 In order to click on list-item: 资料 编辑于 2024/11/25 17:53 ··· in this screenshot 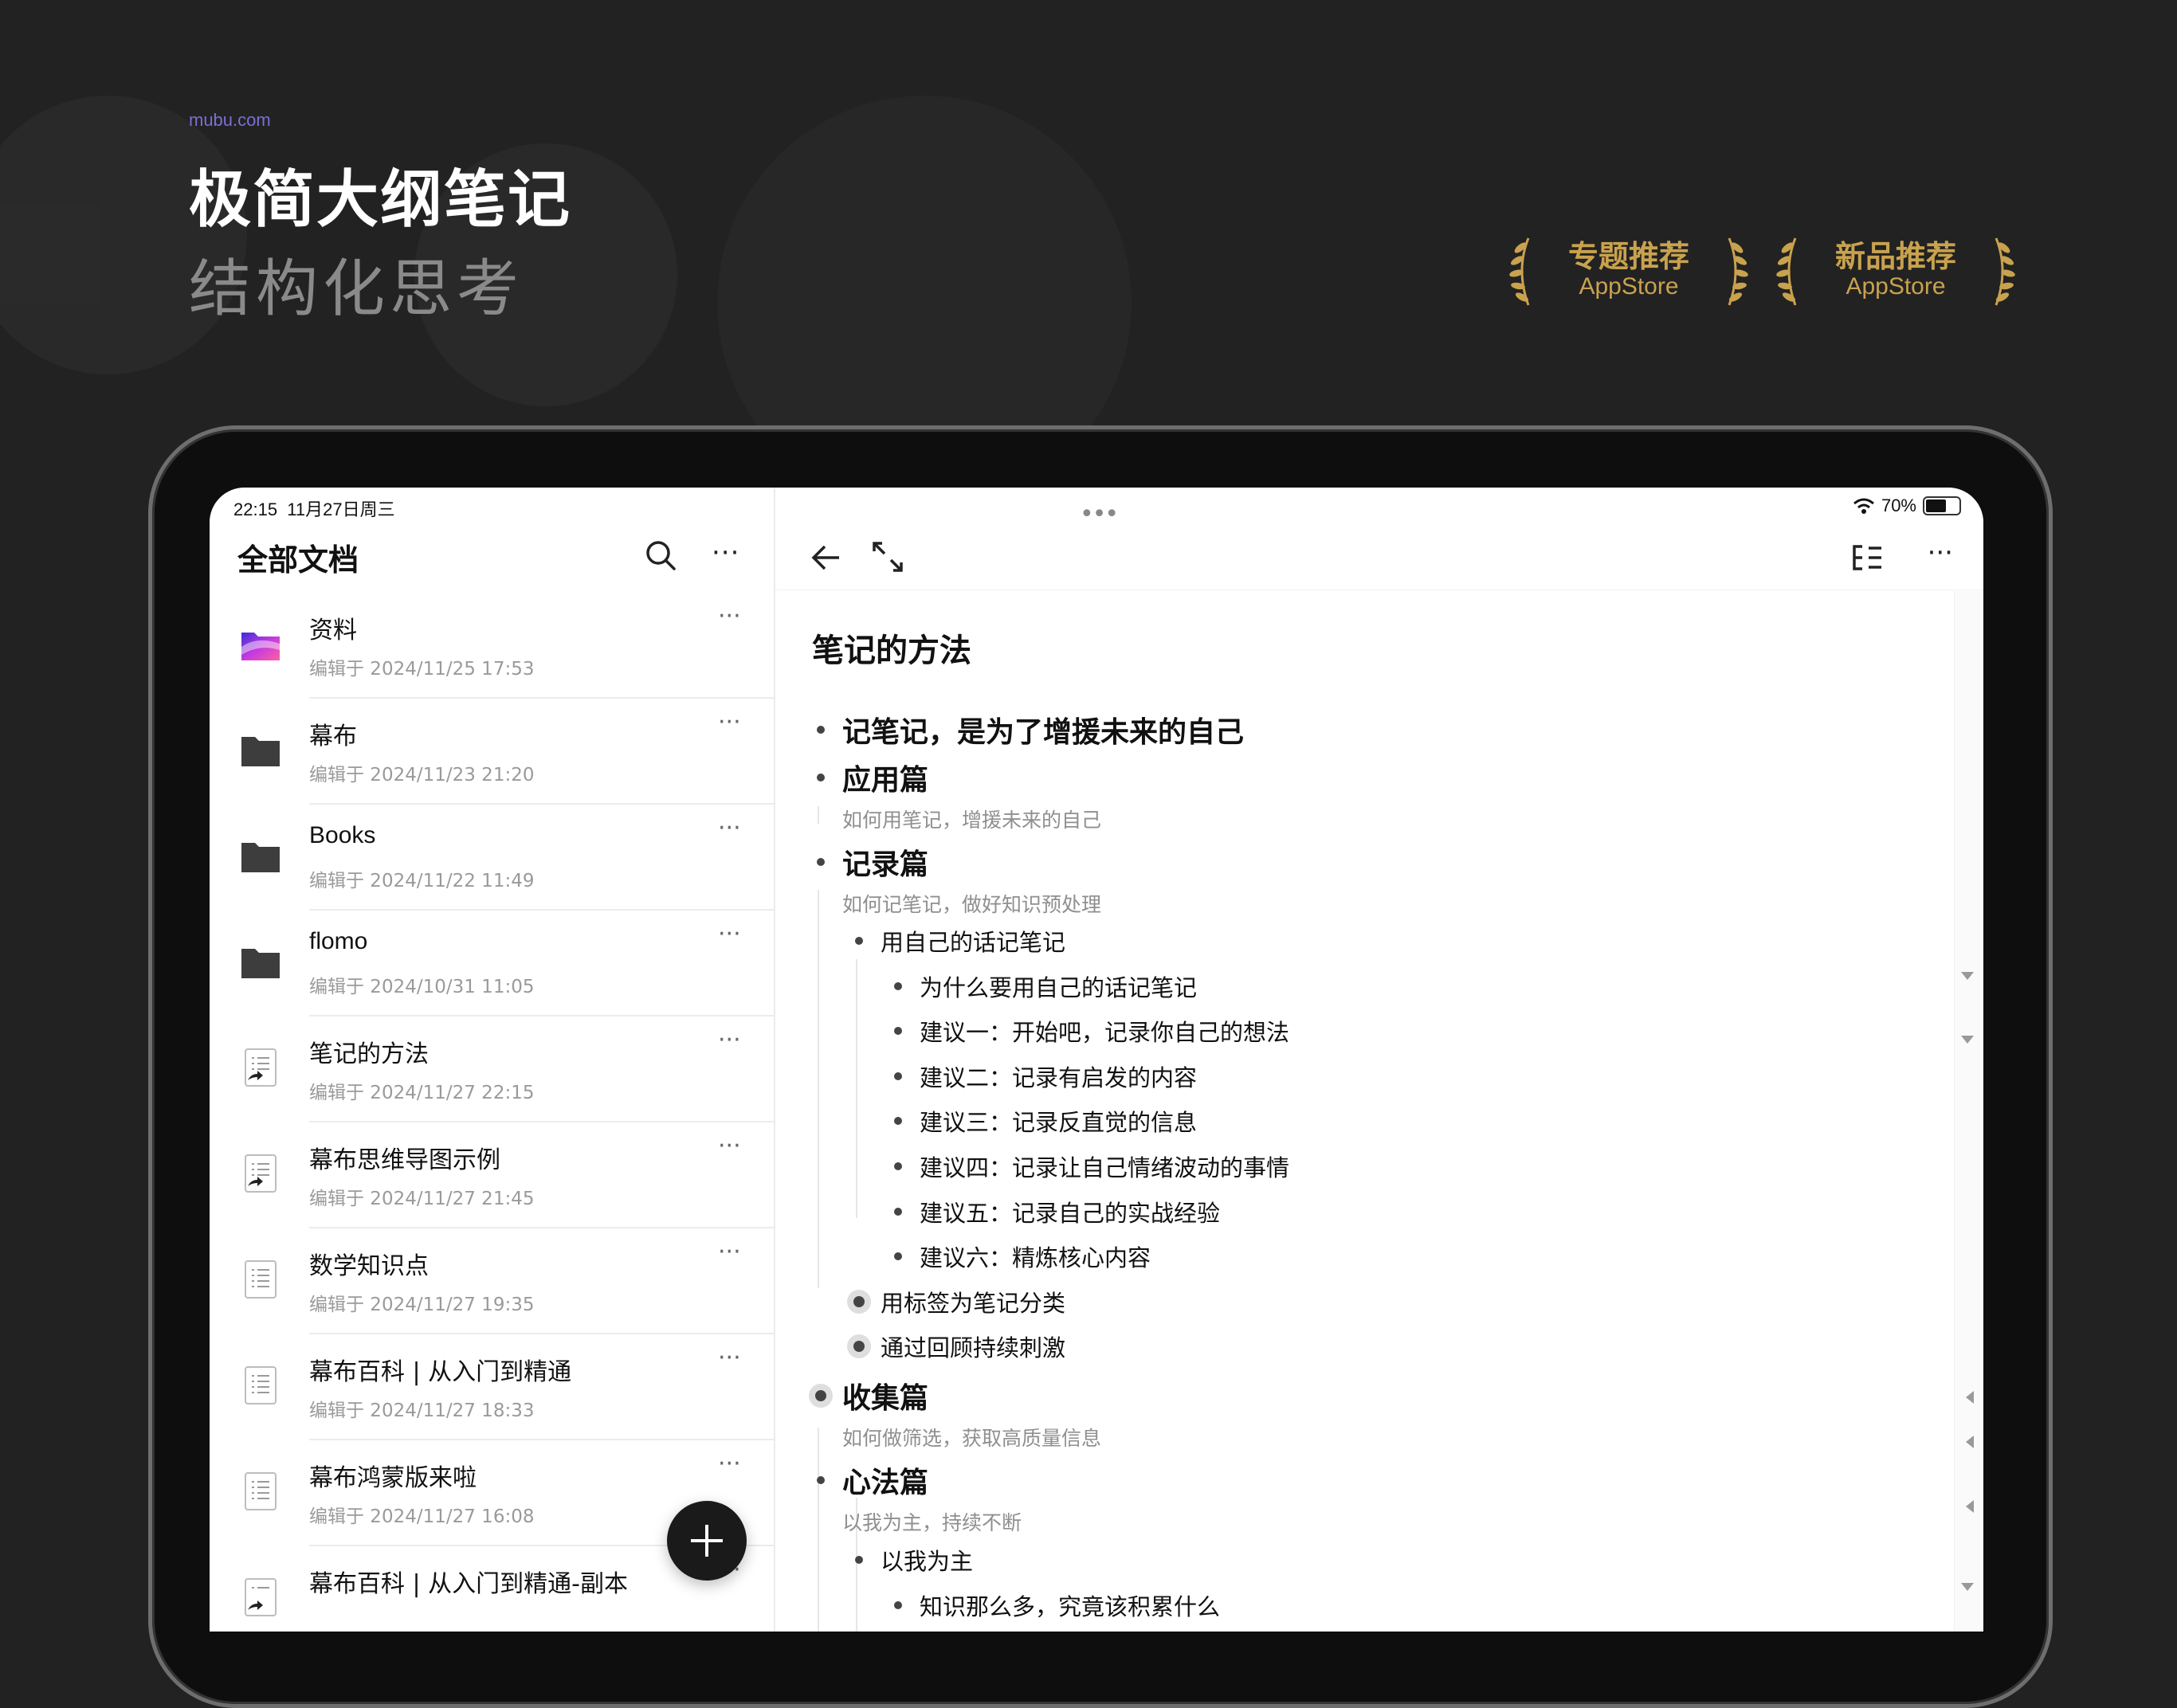, I will do `click(492, 646)`.